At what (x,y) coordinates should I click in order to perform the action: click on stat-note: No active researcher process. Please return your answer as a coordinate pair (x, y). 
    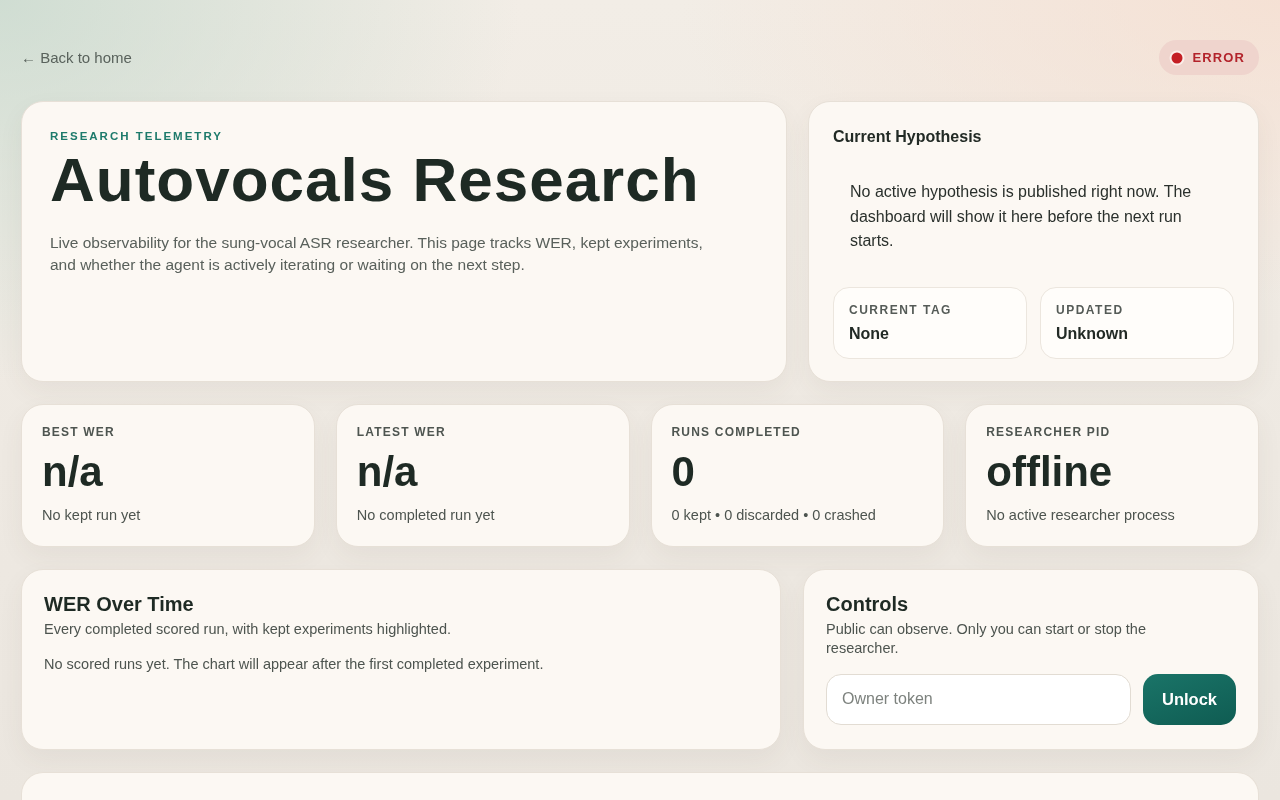
    Looking at the image, I should click on (1081, 514).